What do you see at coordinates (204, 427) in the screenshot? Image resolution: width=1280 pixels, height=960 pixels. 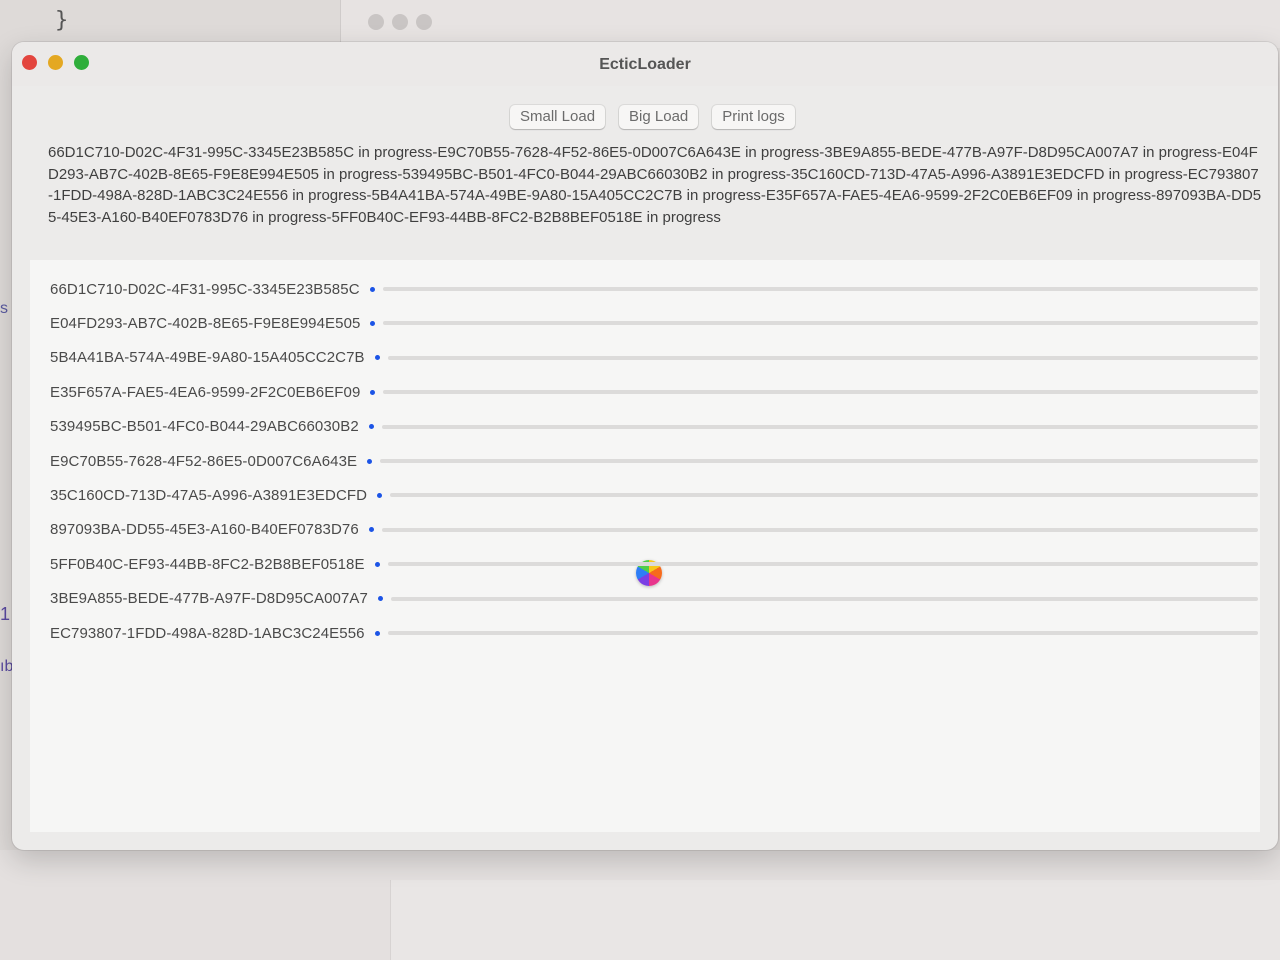 I see `item-id-label: 539495BC-B501-4FC0-B044-29ABC66030B2` at bounding box center [204, 427].